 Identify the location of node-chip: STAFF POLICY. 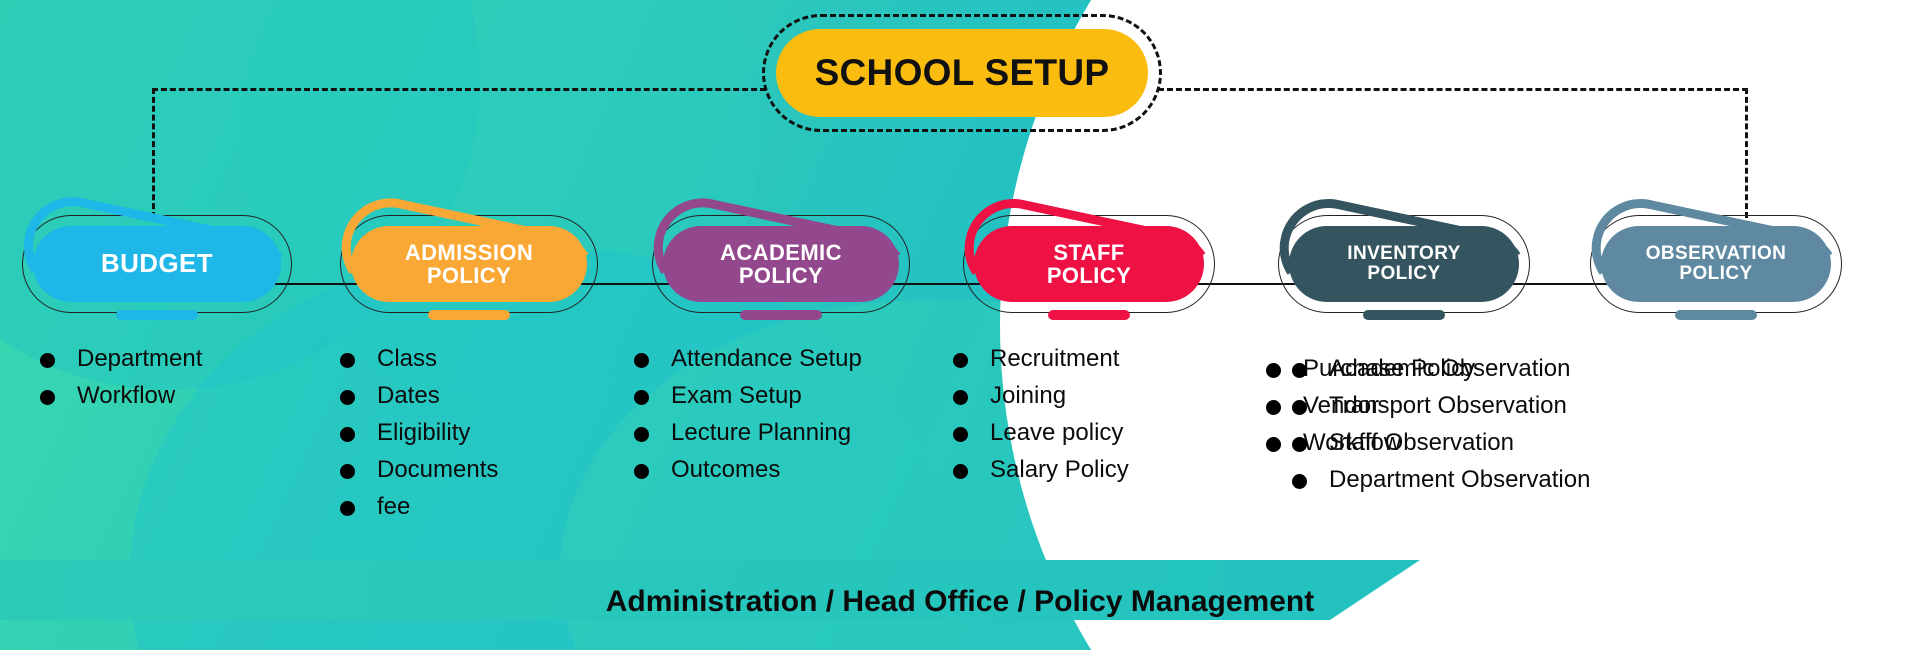
(1089, 264).